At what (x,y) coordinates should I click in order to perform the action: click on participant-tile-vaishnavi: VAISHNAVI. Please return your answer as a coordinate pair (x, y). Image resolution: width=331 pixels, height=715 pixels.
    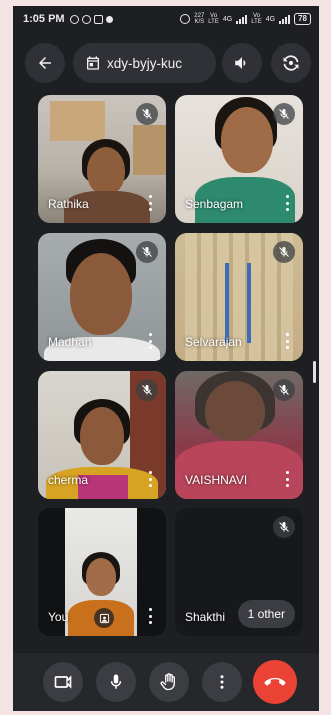
    Looking at the image, I should click on (239, 435).